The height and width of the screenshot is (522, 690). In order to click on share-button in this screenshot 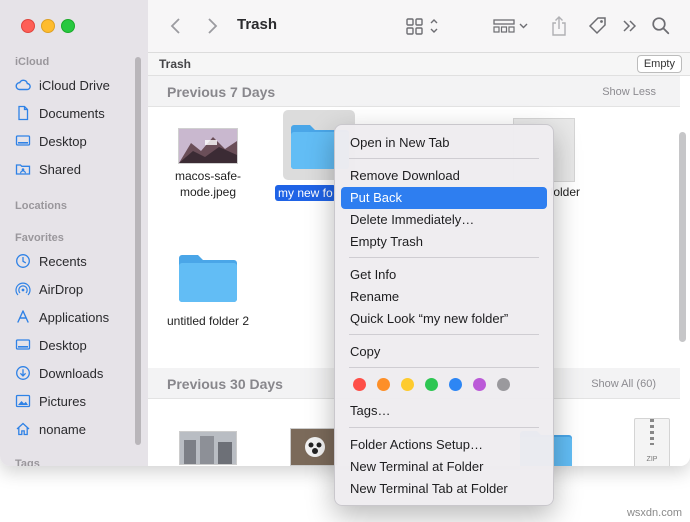, I will do `click(559, 26)`.